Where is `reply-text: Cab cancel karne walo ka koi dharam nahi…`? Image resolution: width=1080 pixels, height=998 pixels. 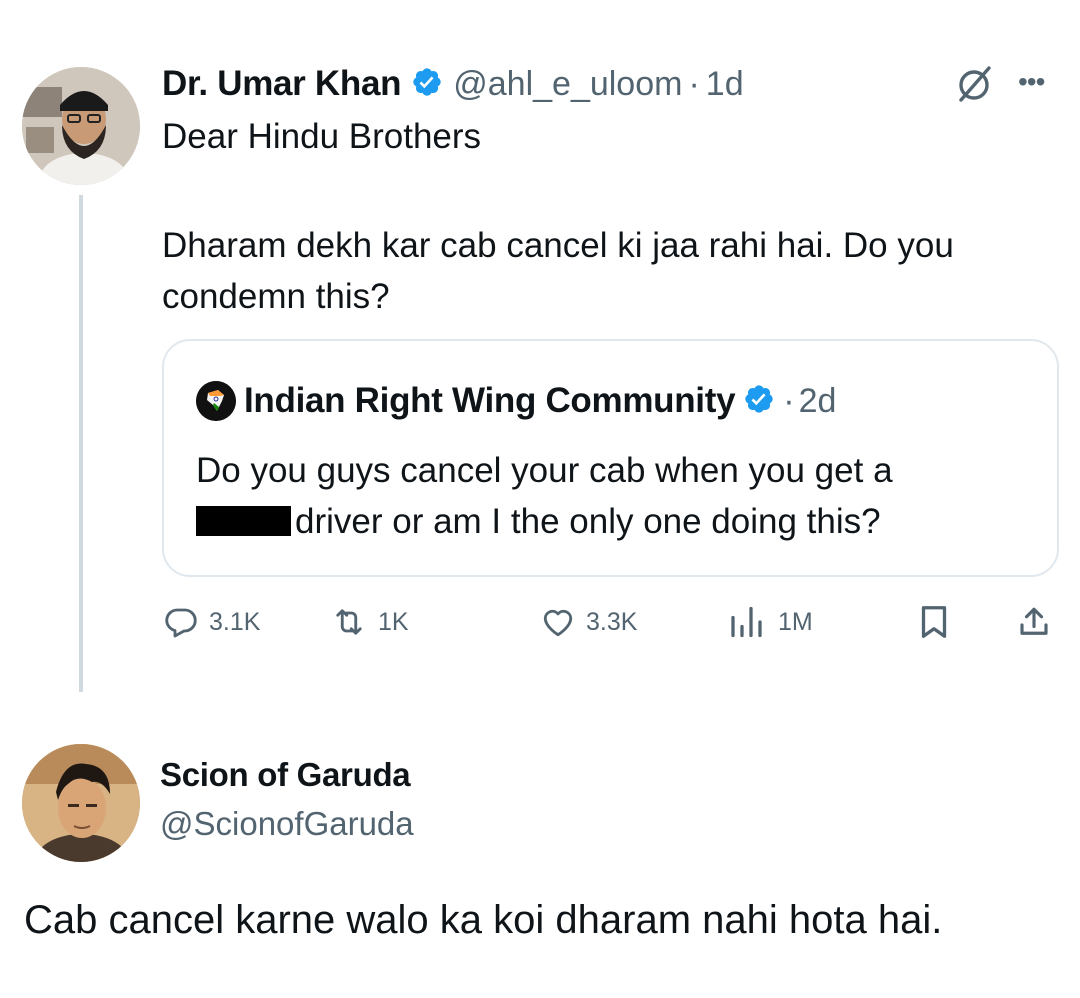
reply-text: Cab cancel karne walo ka koi dharam nahi… is located at coordinates (483, 920).